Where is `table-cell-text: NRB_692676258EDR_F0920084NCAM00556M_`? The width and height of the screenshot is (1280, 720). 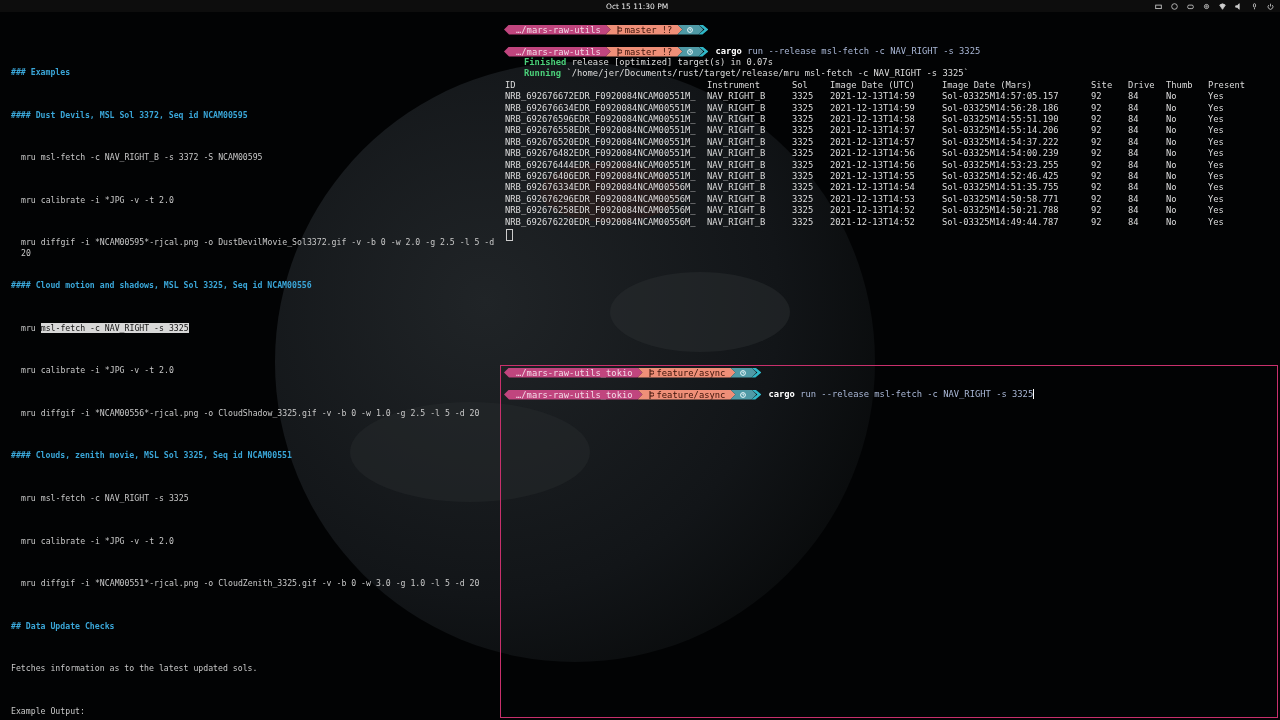
table-cell-text: NRB_692676258EDR_F0920084NCAM00556M_ is located at coordinates (601, 211).